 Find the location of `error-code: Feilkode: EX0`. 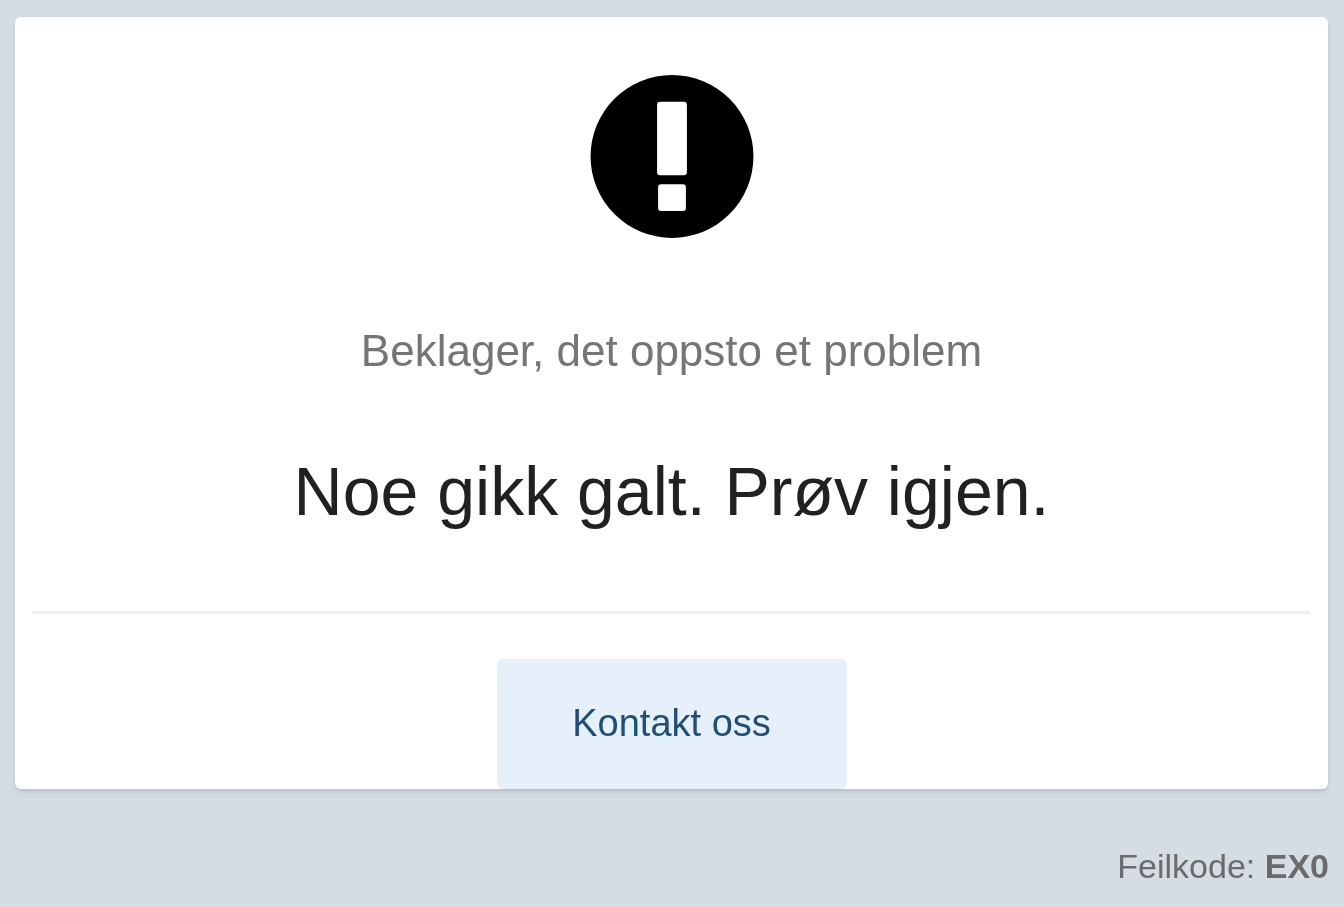

error-code: Feilkode: EX0 is located at coordinates (1223, 866).